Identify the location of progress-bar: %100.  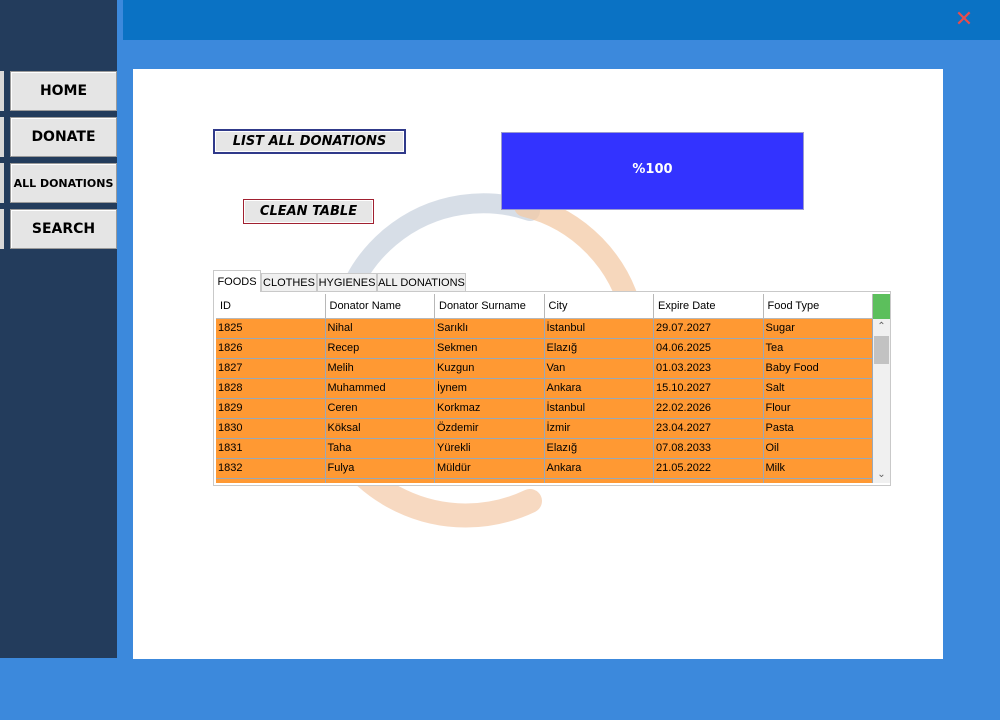
(652, 171).